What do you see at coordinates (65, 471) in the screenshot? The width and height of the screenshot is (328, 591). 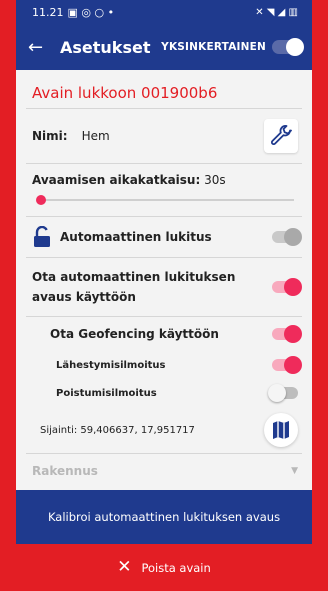 I see `building-label: Rakennus` at bounding box center [65, 471].